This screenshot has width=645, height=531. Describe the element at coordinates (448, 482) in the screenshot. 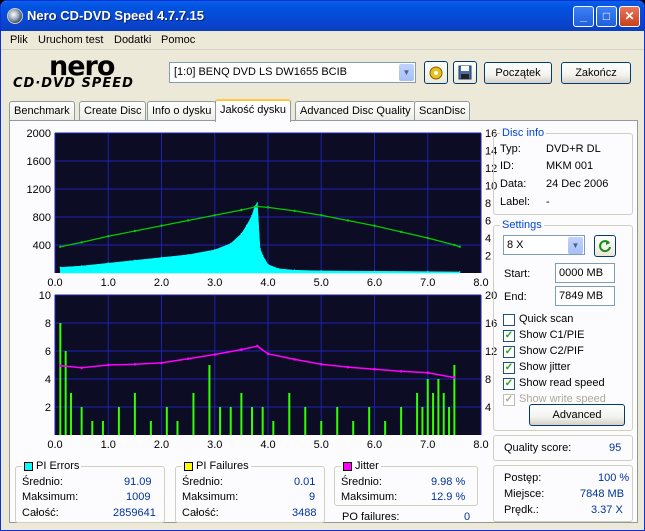

I see `jitter-avg-value: 9.98 %` at that location.